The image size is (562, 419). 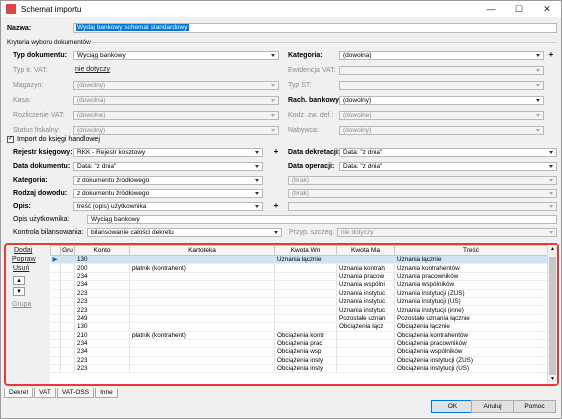 I want to click on table-row: 234 Uznania wspólni Uznania wspólników, so click(x=298, y=285).